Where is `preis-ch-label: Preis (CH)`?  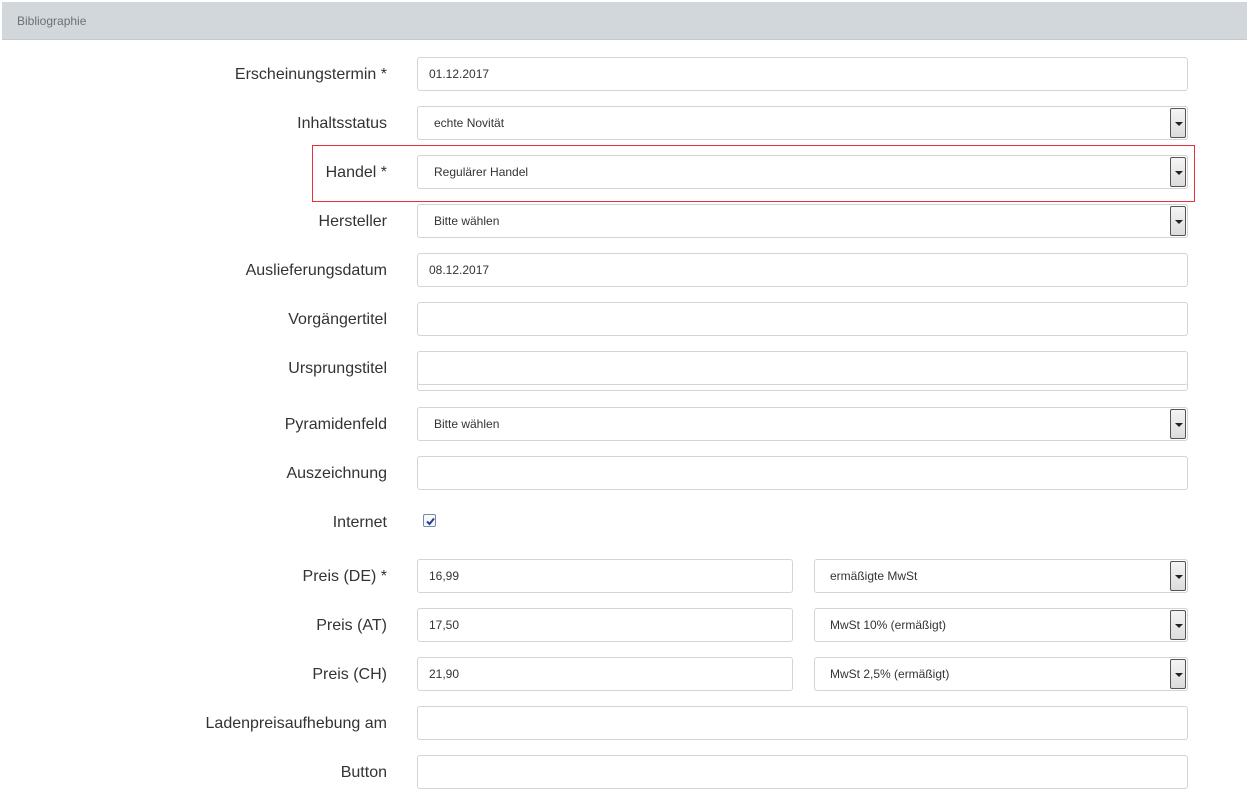 preis-ch-label: Preis (CH) is located at coordinates (349, 674).